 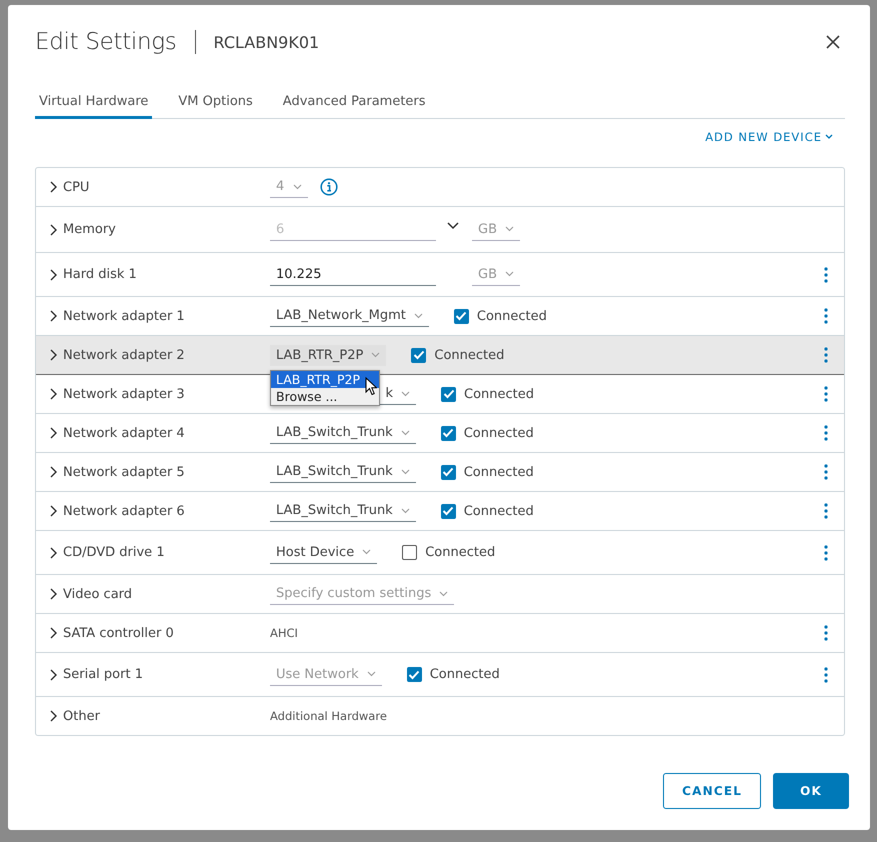 I want to click on dialog-title: Edit Settings, so click(x=105, y=42).